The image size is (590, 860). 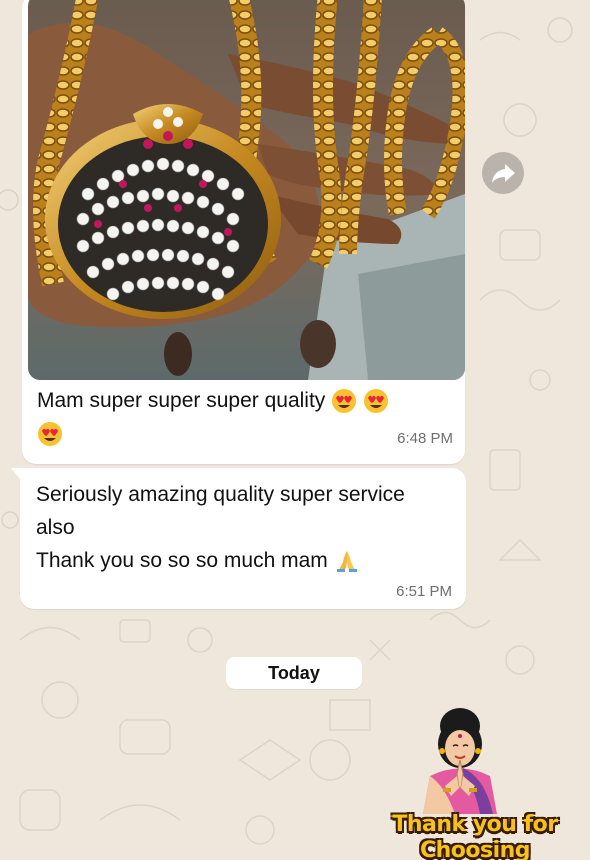 What do you see at coordinates (55, 527) in the screenshot?
I see `message-line: also` at bounding box center [55, 527].